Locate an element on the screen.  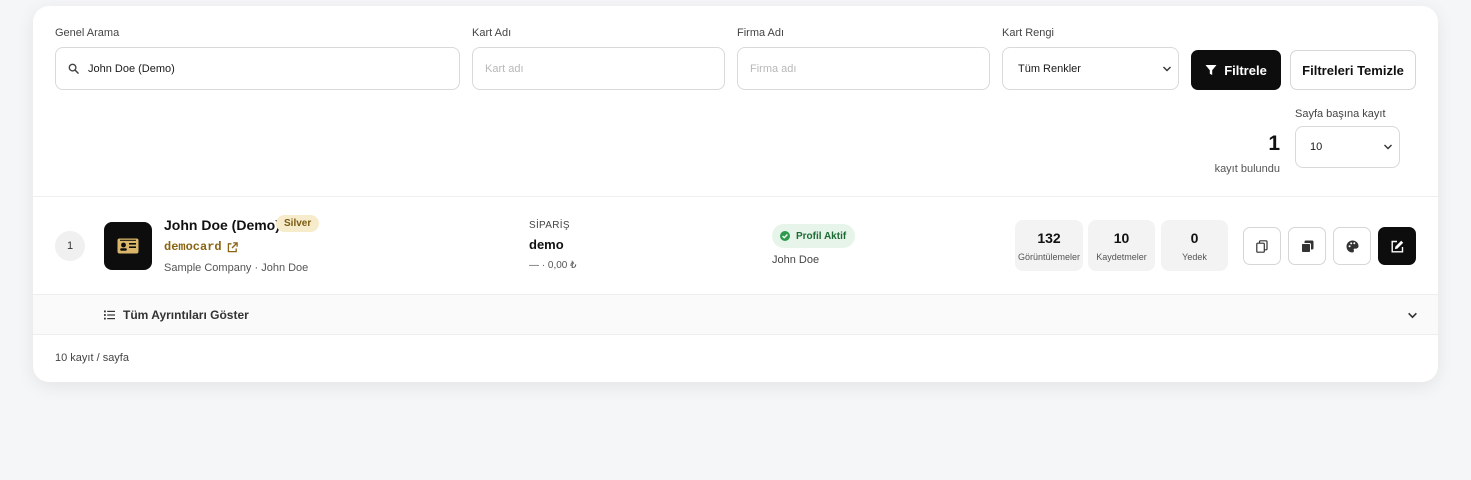
theme-button is located at coordinates (1352, 246).